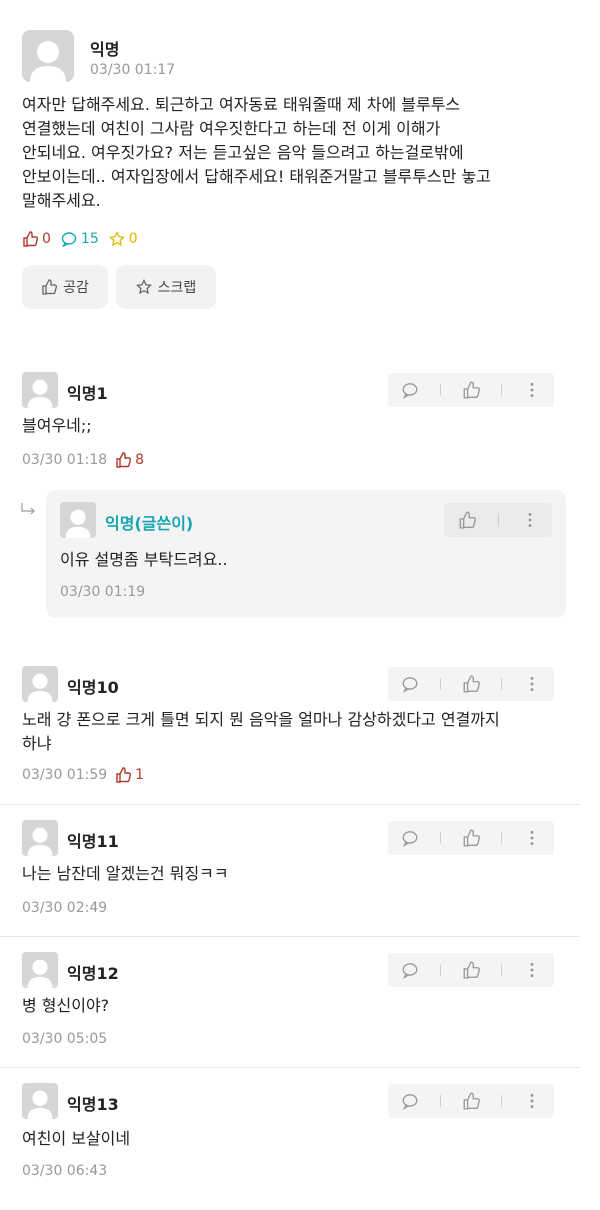 Image resolution: width=600 pixels, height=1210 pixels. I want to click on like-button: 공감, so click(65, 287).